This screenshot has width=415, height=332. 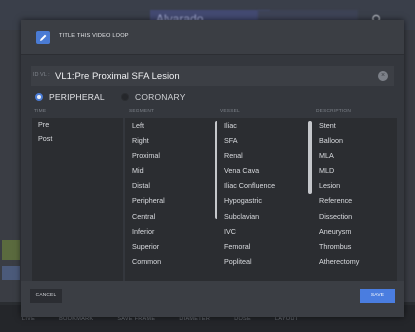 I want to click on cancel-button: CANCEL, so click(x=46, y=296).